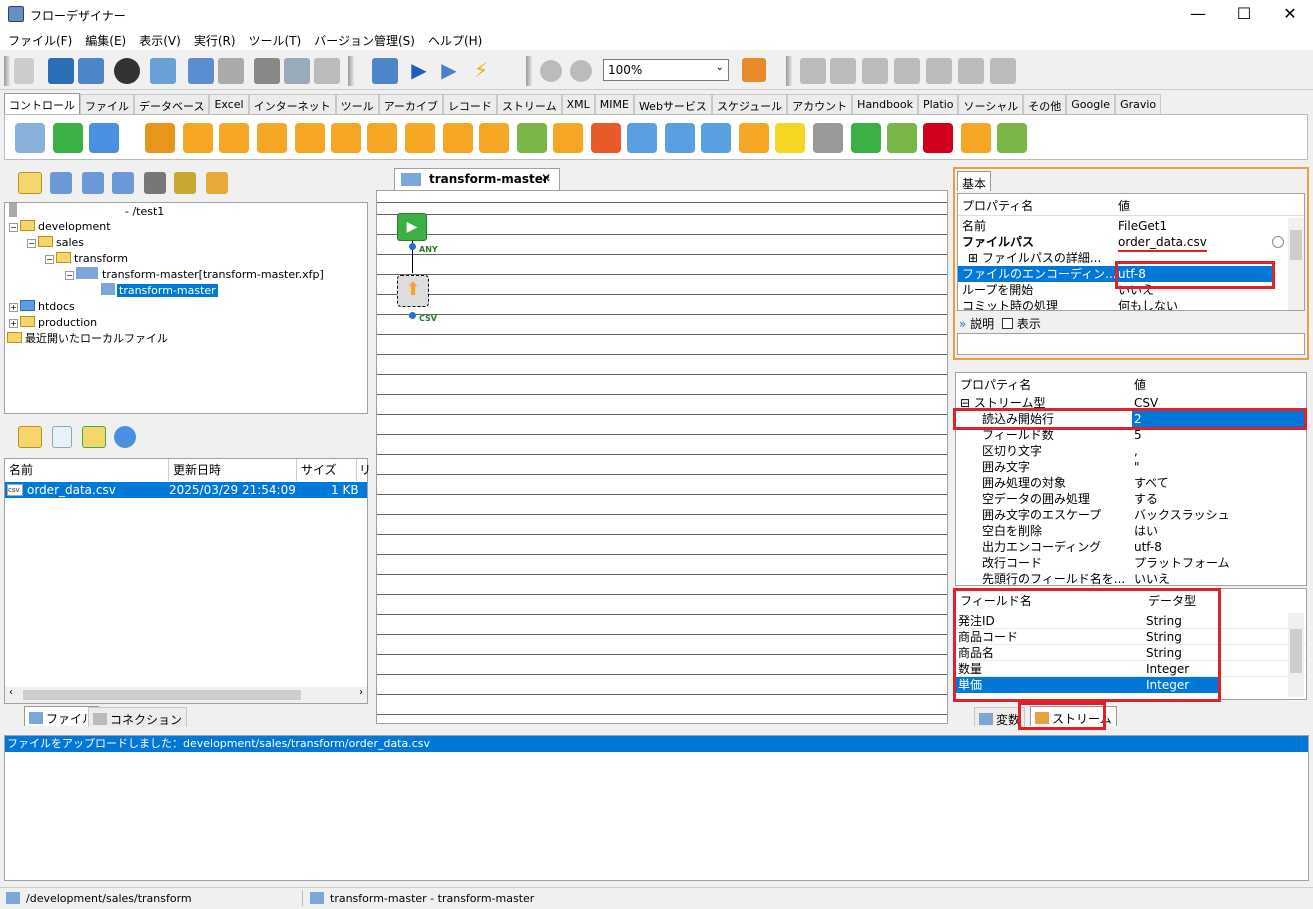 This screenshot has height=909, width=1313. What do you see at coordinates (104, 138) in the screenshot?
I see `end-component-icon` at bounding box center [104, 138].